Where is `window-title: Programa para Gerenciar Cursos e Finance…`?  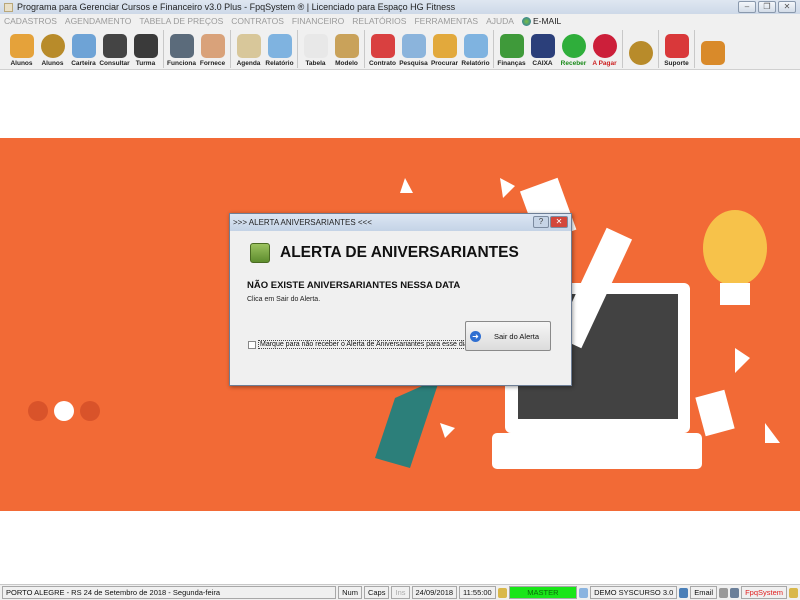
window-title: Programa para Gerenciar Cursos e Finance… is located at coordinates (236, 7).